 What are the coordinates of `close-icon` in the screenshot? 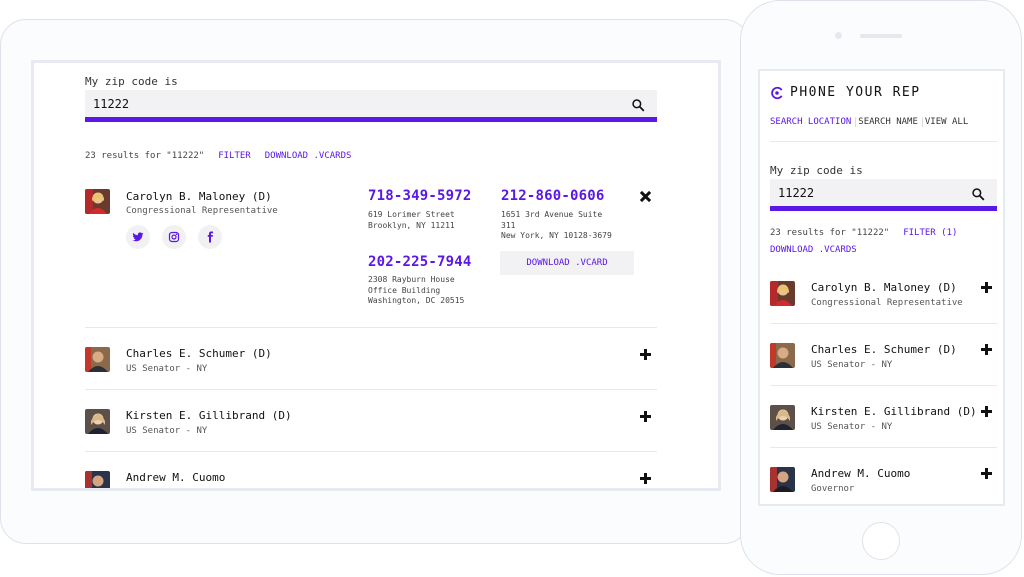 It's located at (645, 196).